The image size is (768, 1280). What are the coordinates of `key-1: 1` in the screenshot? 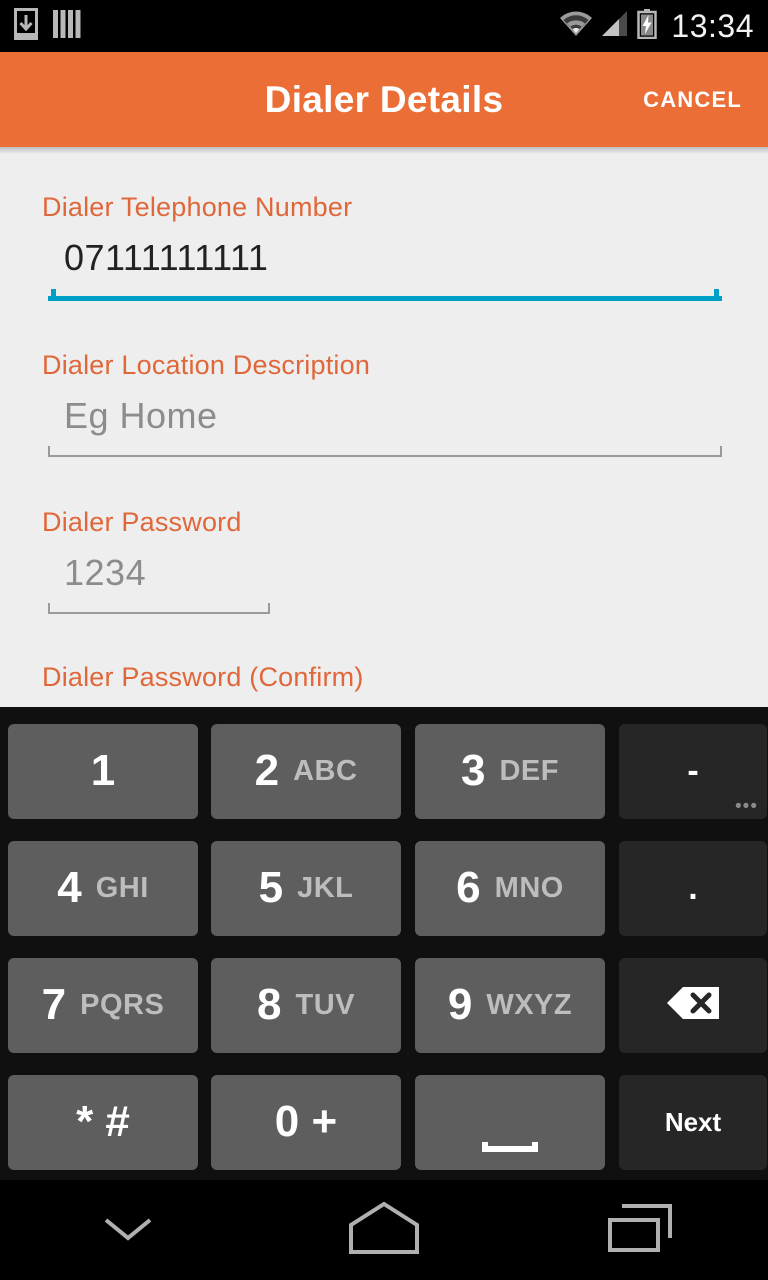 It's located at (103, 771).